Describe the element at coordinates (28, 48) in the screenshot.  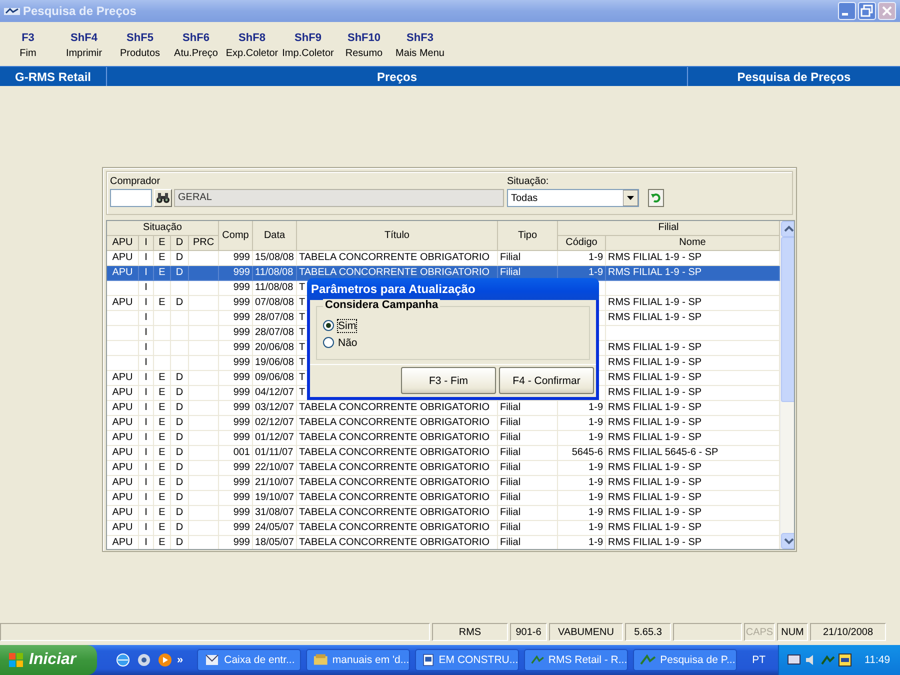
I see `toolbar-button: F3 Fim` at that location.